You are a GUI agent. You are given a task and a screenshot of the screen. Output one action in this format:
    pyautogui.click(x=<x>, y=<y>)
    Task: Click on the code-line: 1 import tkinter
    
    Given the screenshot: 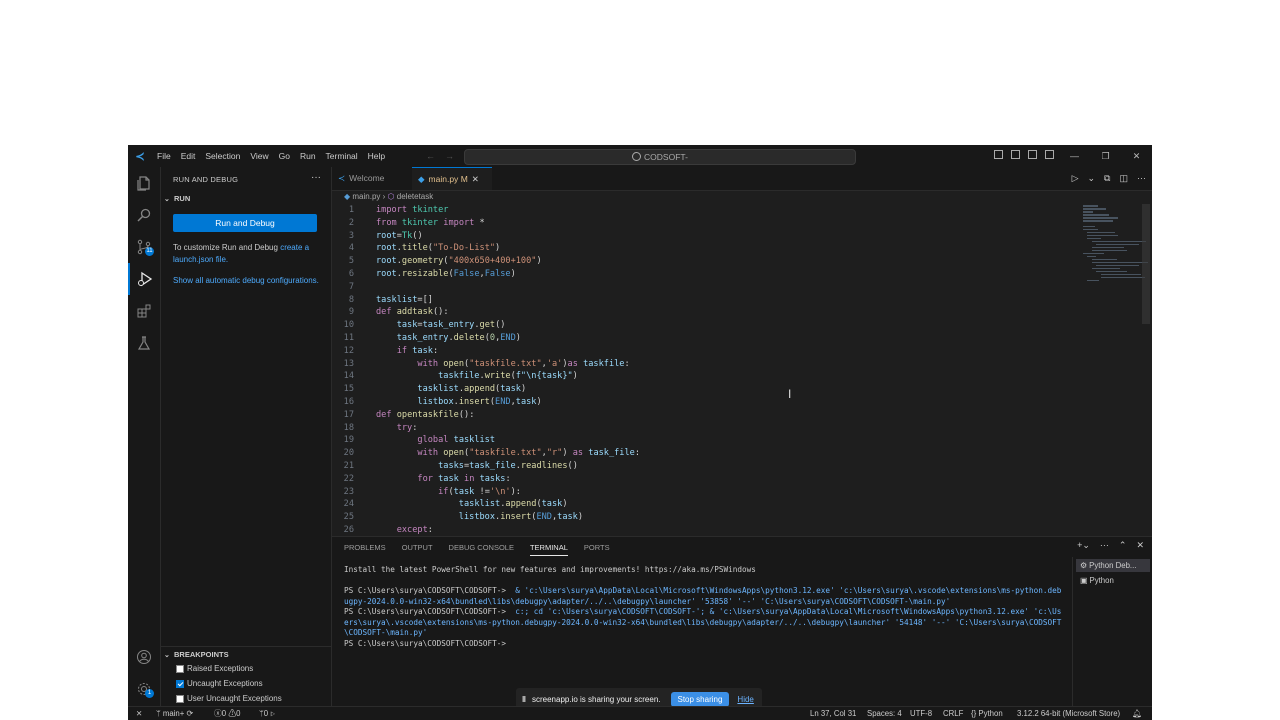 What is the action you would take?
    pyautogui.click(x=390, y=210)
    